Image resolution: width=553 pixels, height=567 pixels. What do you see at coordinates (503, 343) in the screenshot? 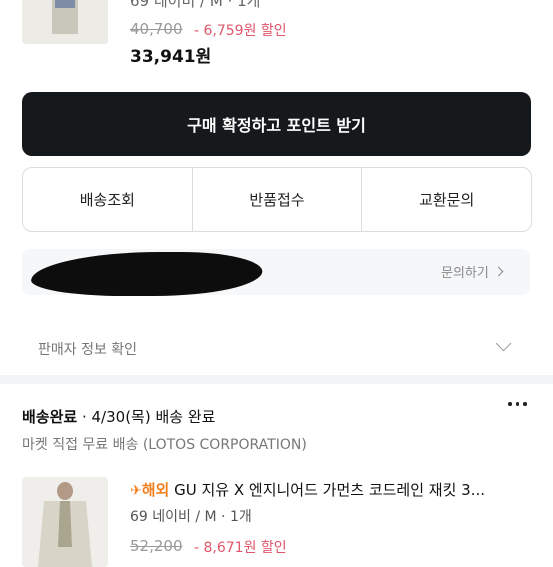
I see `chevron-down-icon` at bounding box center [503, 343].